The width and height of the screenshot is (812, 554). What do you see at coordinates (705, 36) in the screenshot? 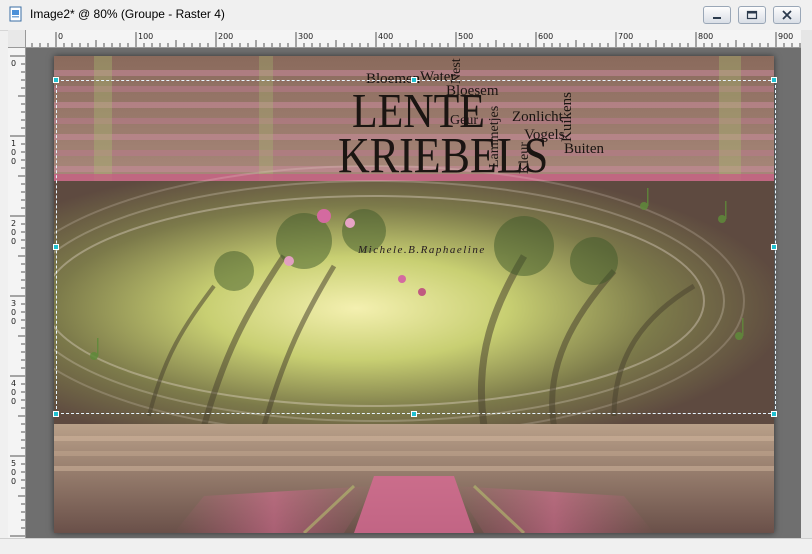
I see `ruler-top-label: 800` at bounding box center [705, 36].